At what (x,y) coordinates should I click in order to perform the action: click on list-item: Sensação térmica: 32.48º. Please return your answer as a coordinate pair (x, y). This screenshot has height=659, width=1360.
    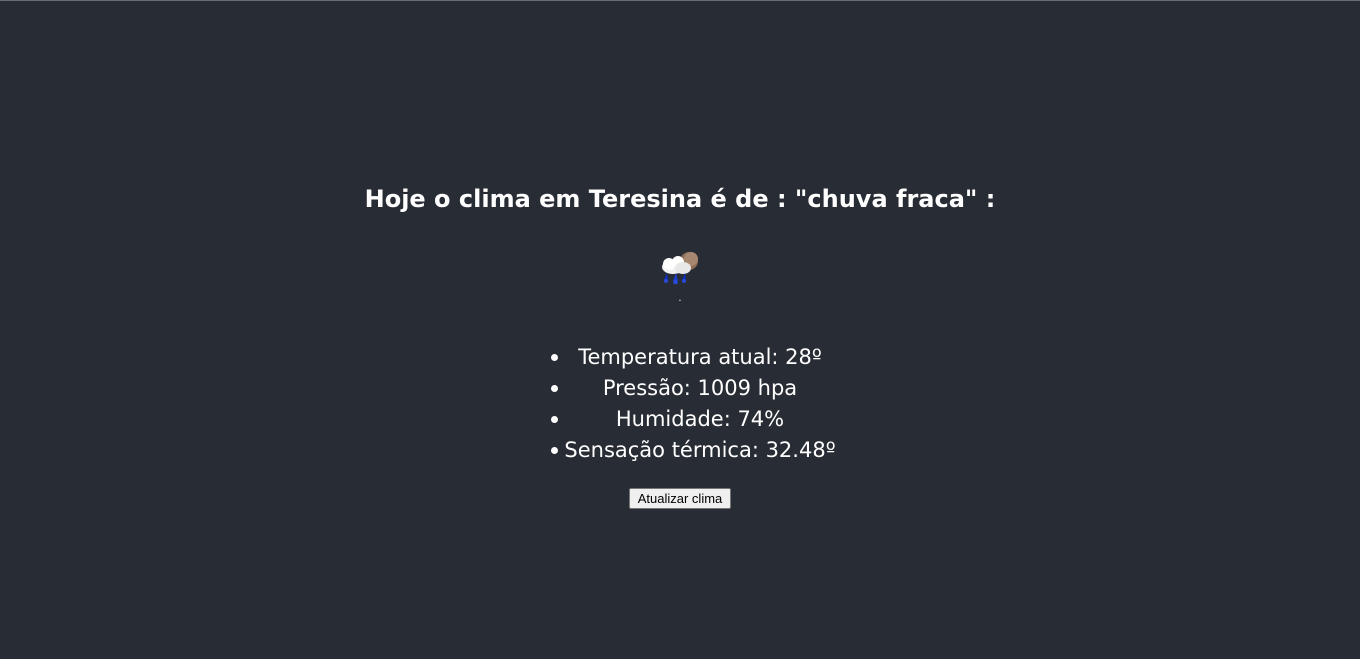
    Looking at the image, I should click on (700, 450).